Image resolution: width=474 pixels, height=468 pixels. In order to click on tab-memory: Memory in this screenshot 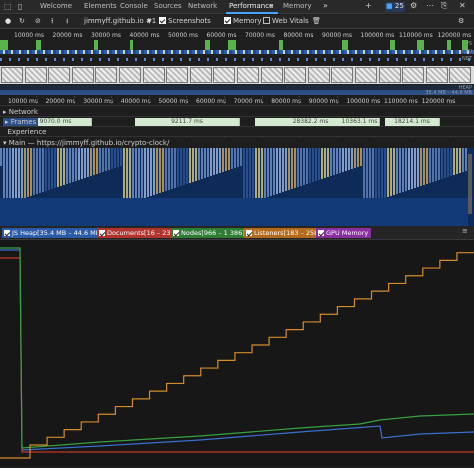, I will do `click(297, 6)`.